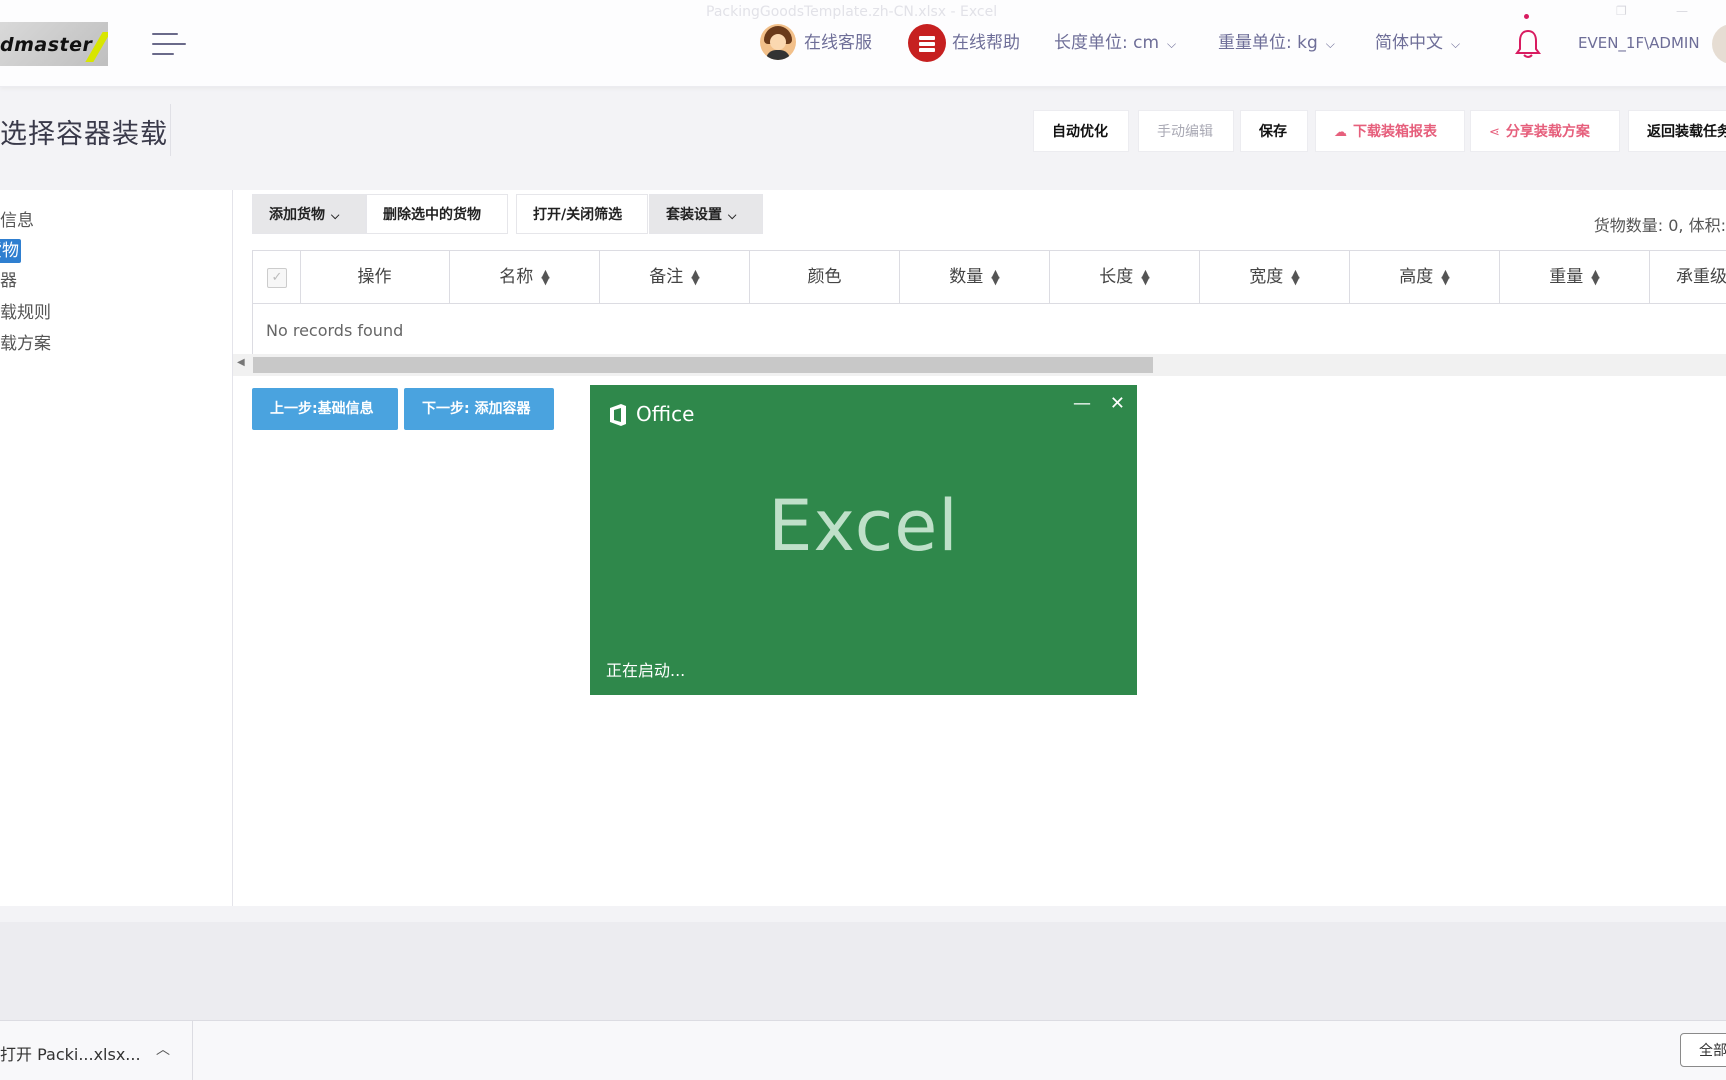 Image resolution: width=1726 pixels, height=1080 pixels. I want to click on save-button: 保存, so click(1274, 131).